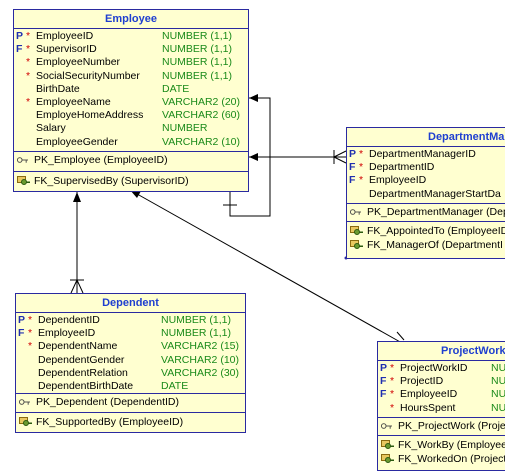 This screenshot has height=471, width=505. I want to click on fk-row: FK_SupportedBy (EmployeeID), so click(130, 422).